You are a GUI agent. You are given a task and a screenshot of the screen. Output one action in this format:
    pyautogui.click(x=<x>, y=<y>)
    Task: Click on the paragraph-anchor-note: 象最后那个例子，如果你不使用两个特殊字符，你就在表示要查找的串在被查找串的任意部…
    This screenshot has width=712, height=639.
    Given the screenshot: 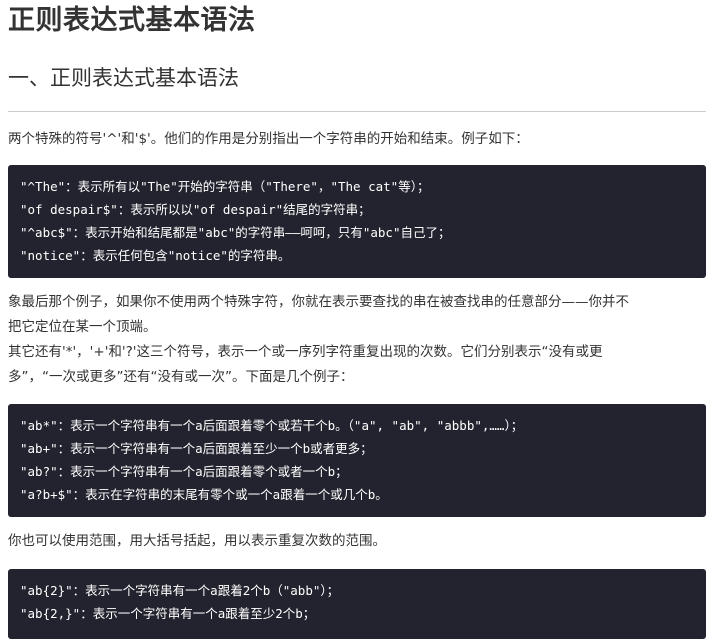 What is the action you would take?
    pyautogui.click(x=357, y=315)
    